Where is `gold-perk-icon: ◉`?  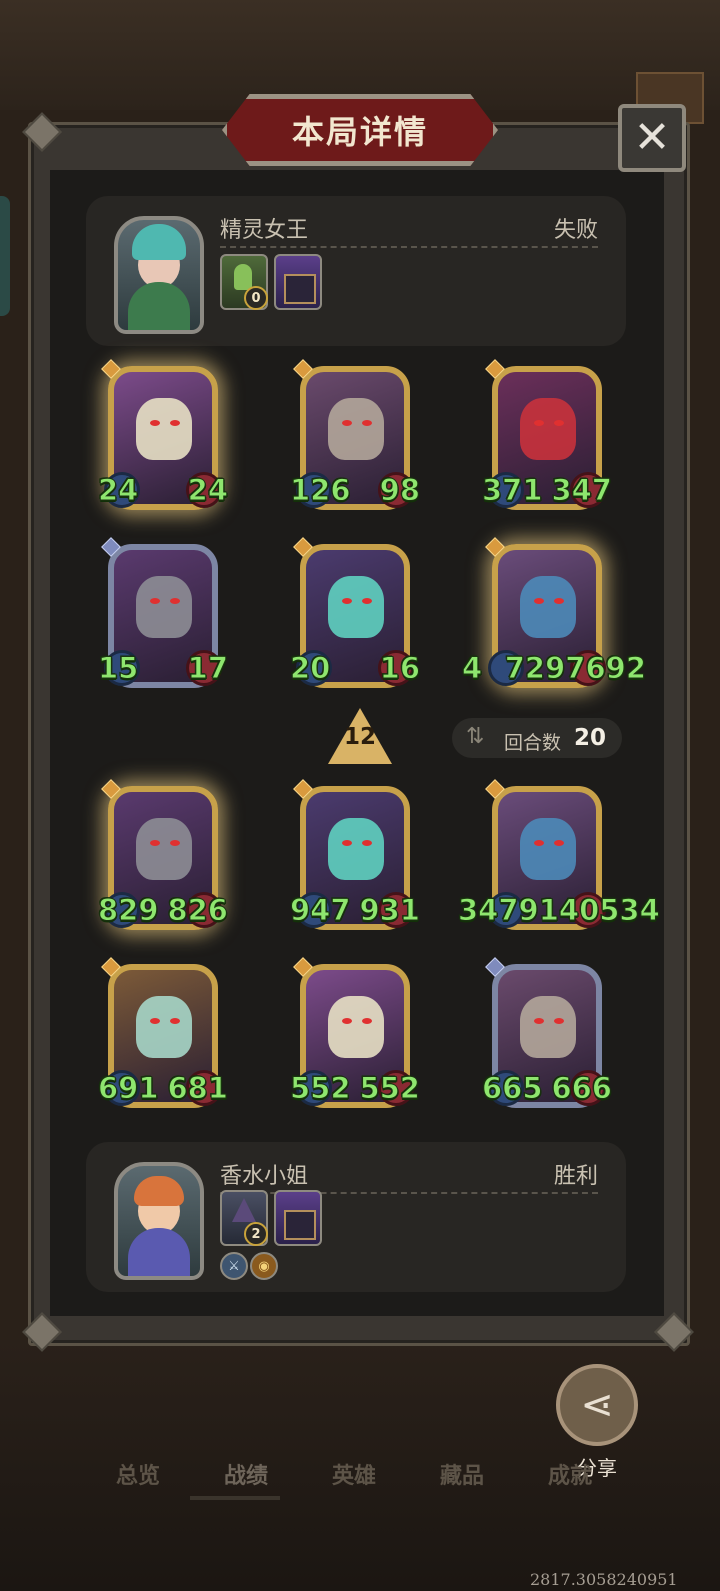 gold-perk-icon: ◉ is located at coordinates (264, 1266).